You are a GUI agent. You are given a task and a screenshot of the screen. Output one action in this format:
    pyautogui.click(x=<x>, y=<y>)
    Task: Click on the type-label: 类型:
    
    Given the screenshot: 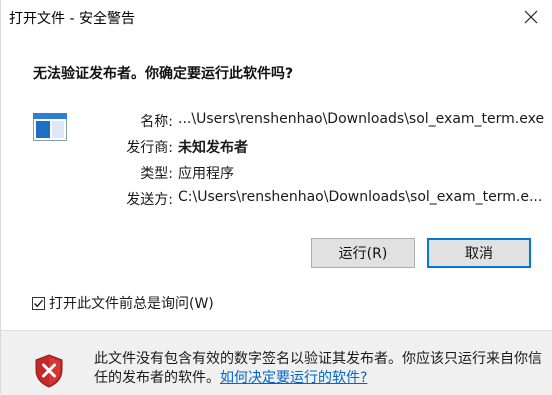 What is the action you would take?
    pyautogui.click(x=156, y=174)
    